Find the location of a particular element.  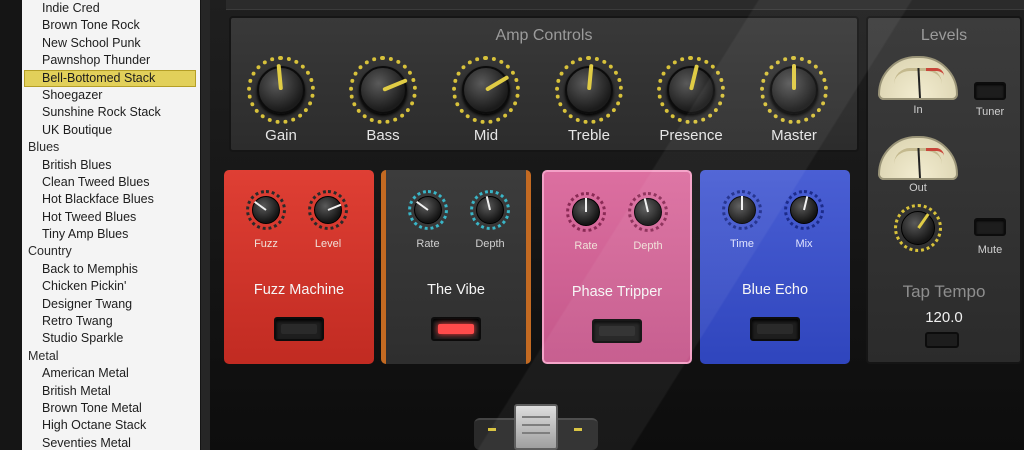

knob-master: Master is located at coordinates (794, 104).